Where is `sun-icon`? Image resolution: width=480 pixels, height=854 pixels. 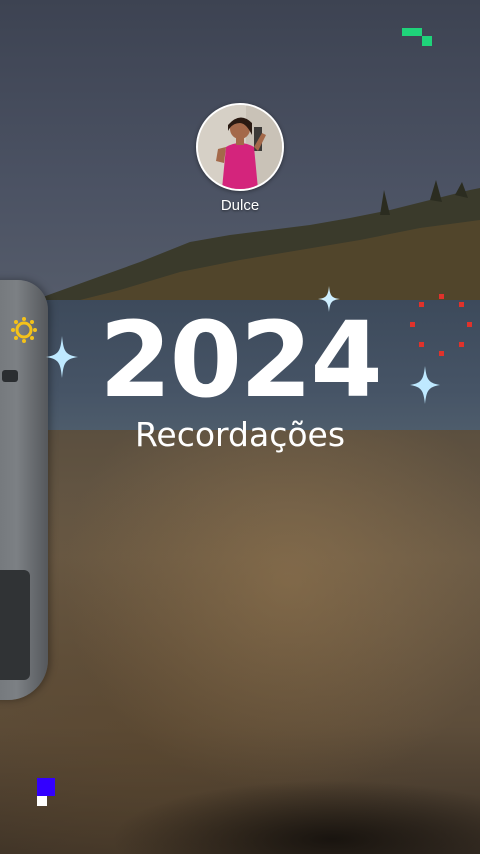 sun-icon is located at coordinates (24, 330).